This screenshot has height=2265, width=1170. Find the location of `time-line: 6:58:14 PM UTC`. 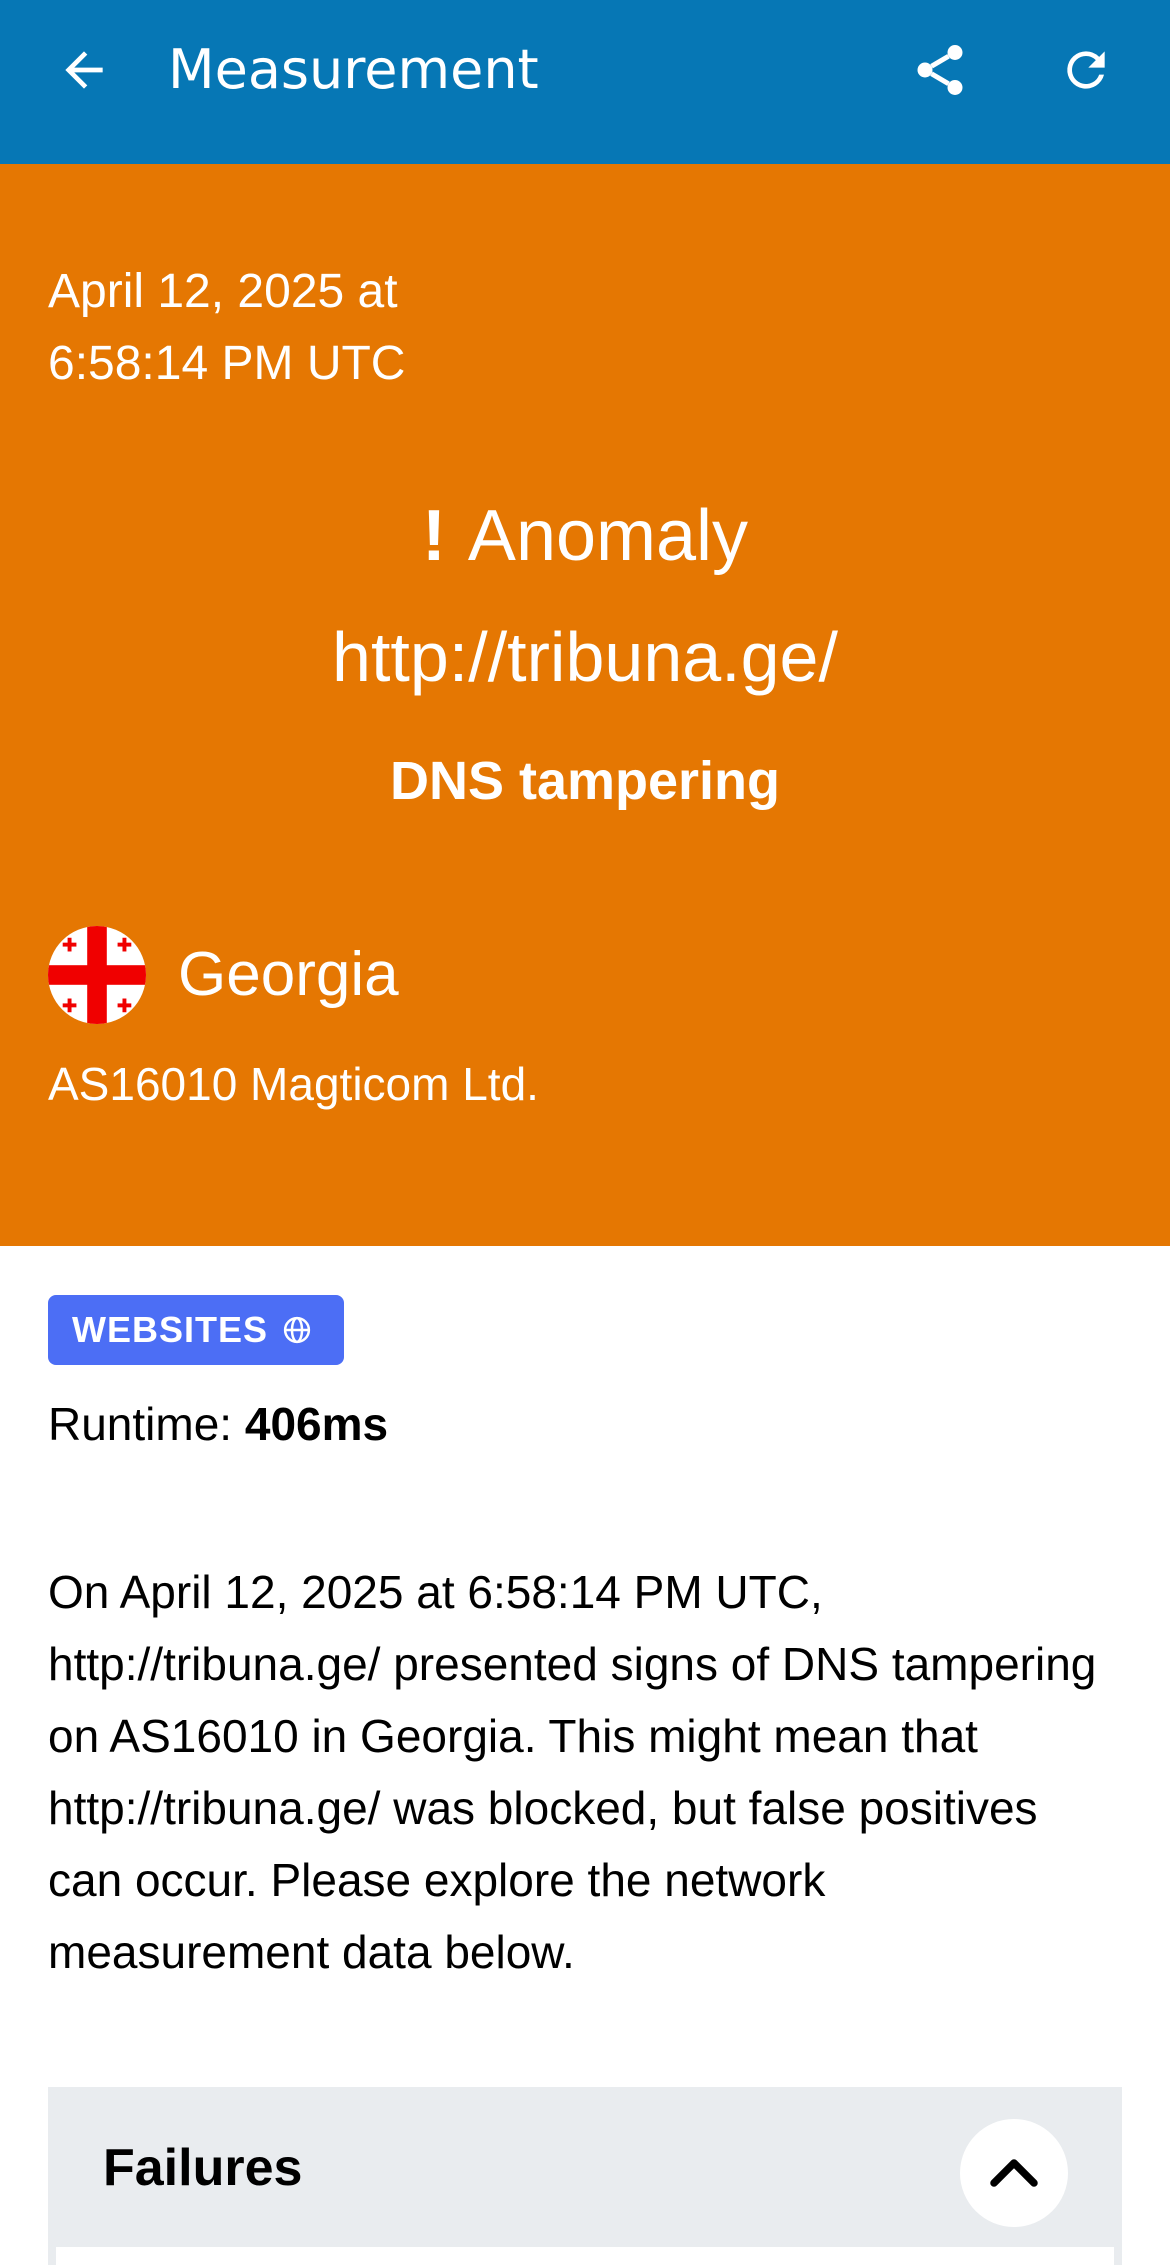

time-line: 6:58:14 PM UTC is located at coordinates (227, 363).